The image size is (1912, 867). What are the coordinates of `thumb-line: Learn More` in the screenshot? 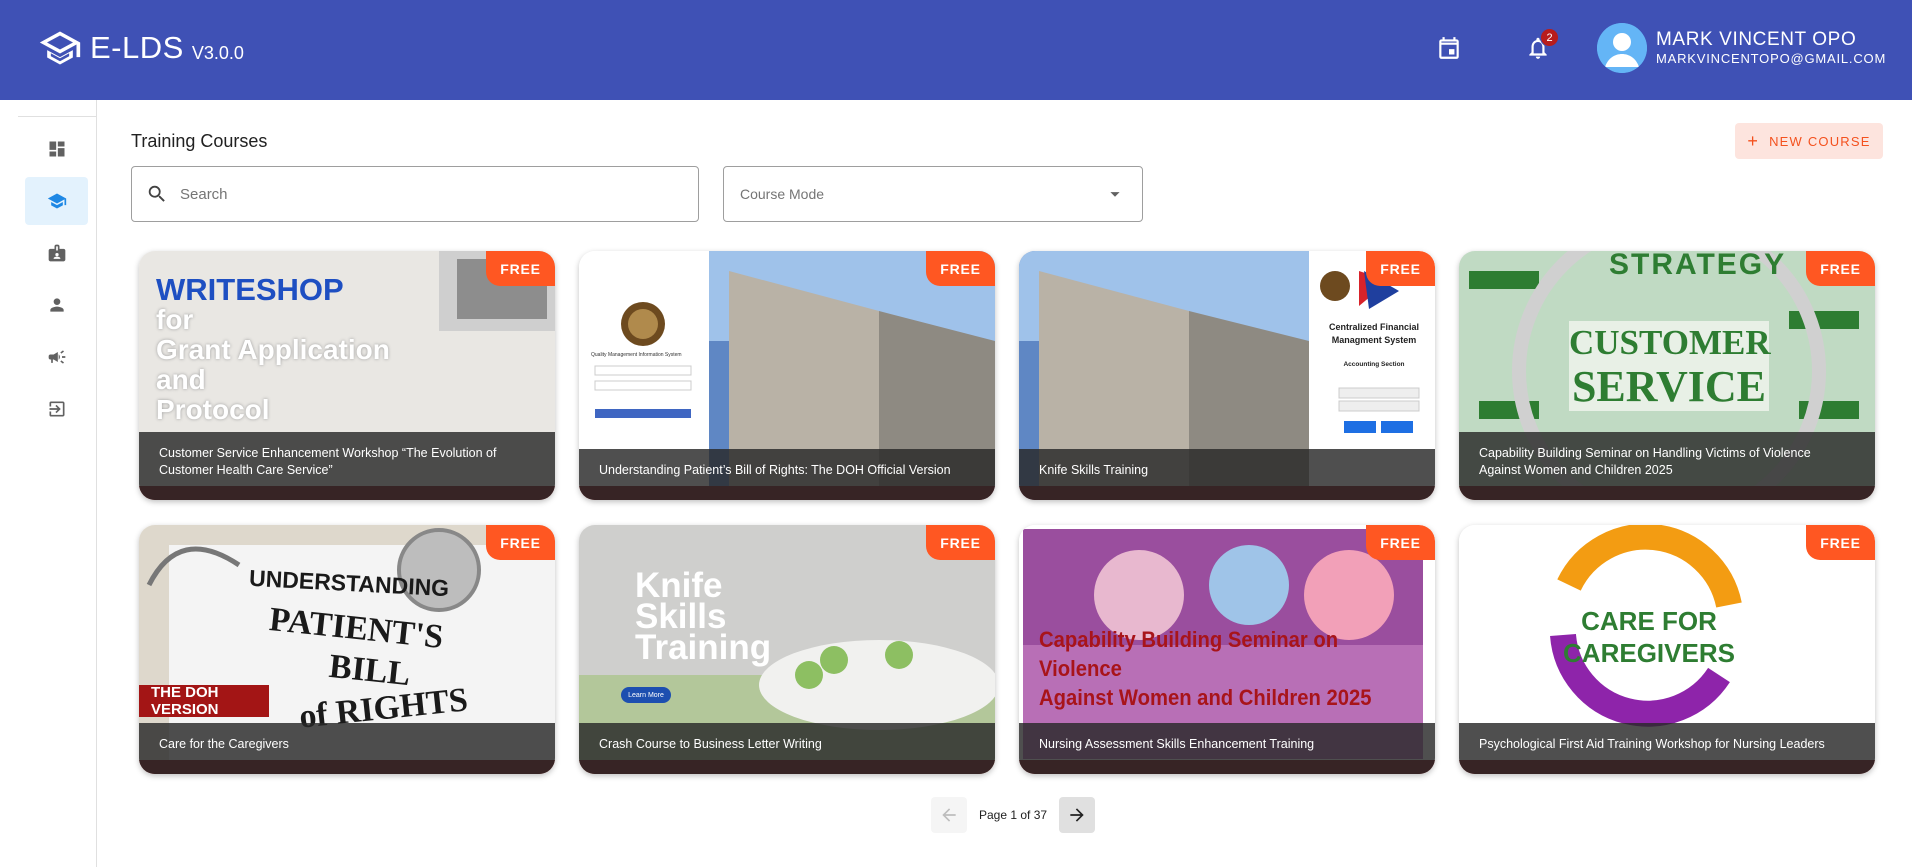 It's located at (646, 695).